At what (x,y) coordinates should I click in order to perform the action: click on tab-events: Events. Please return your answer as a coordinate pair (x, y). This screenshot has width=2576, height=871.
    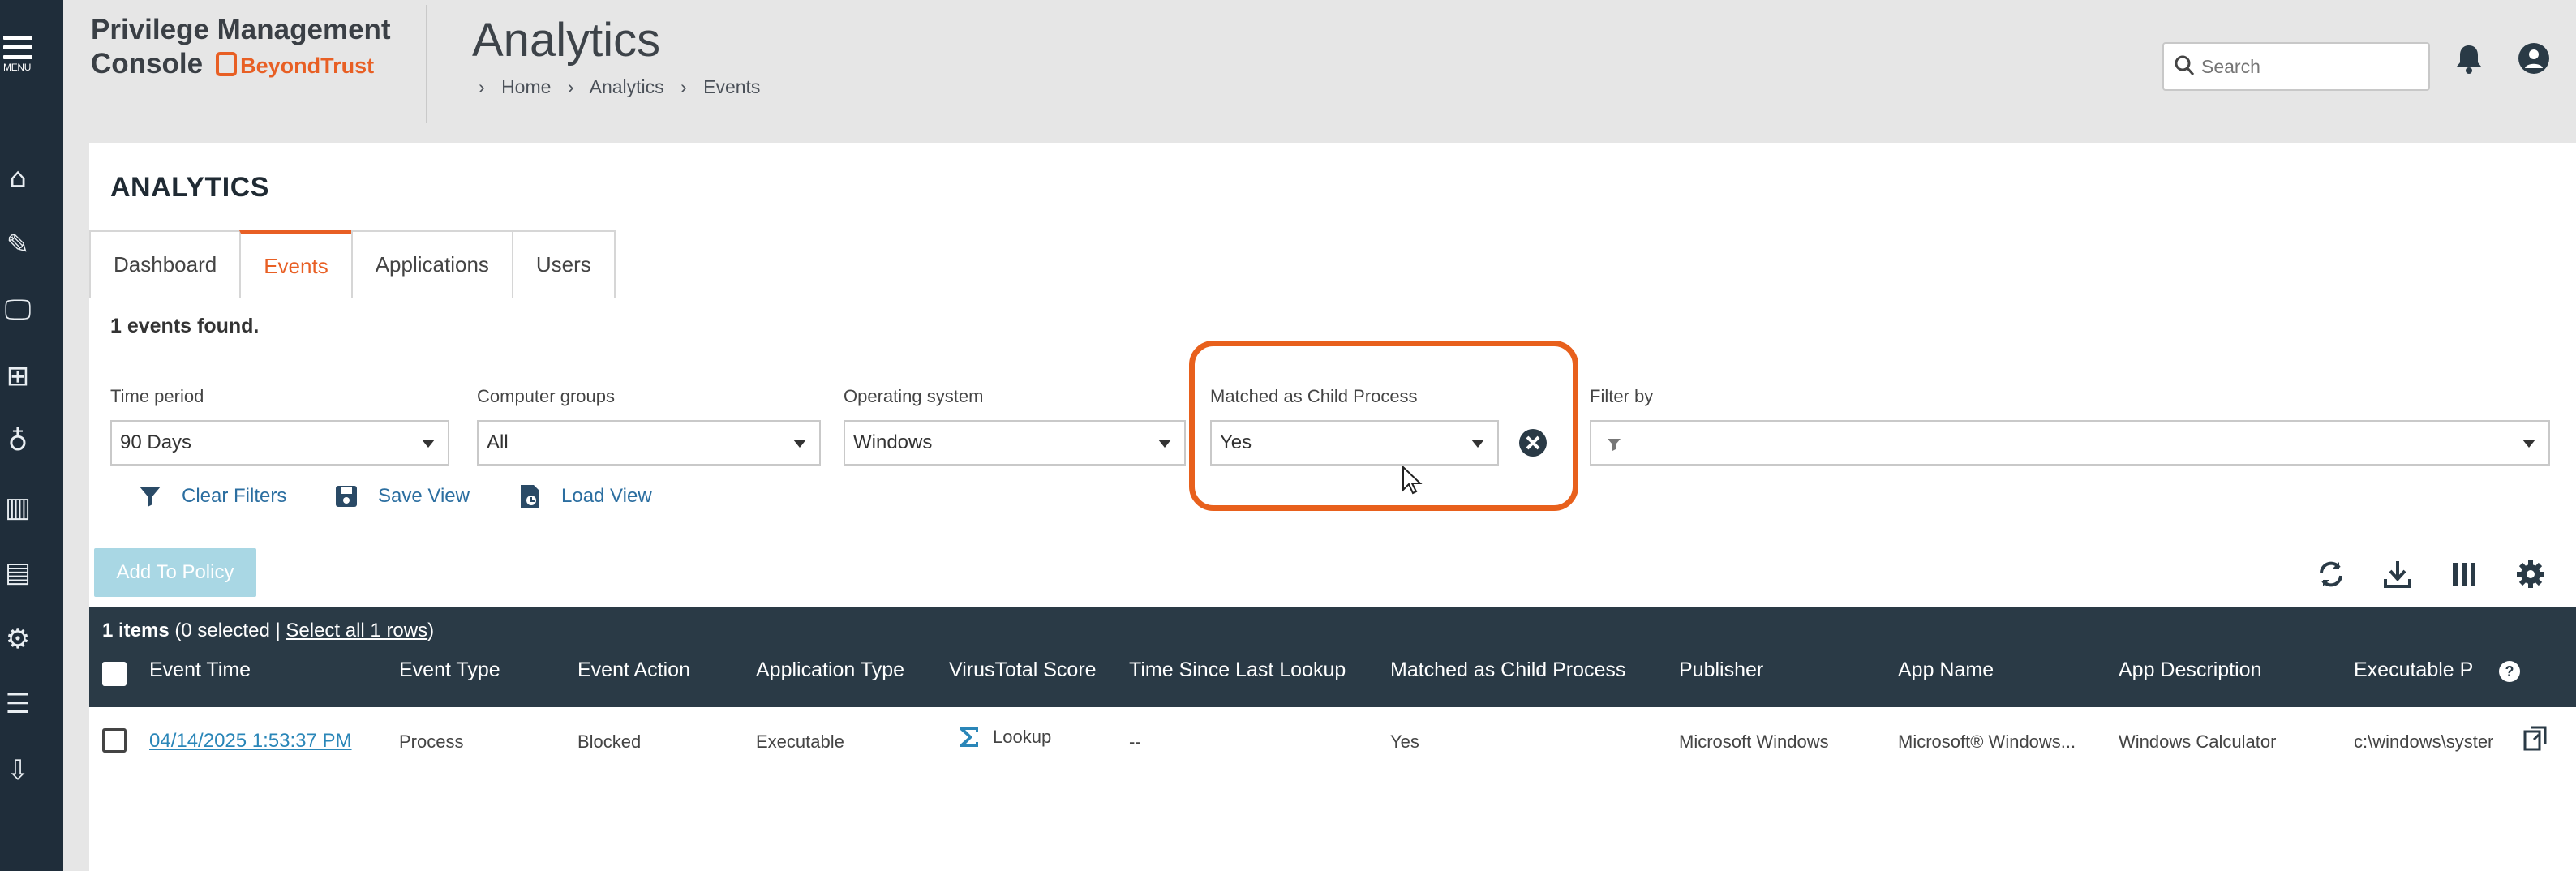
    Looking at the image, I should click on (296, 264).